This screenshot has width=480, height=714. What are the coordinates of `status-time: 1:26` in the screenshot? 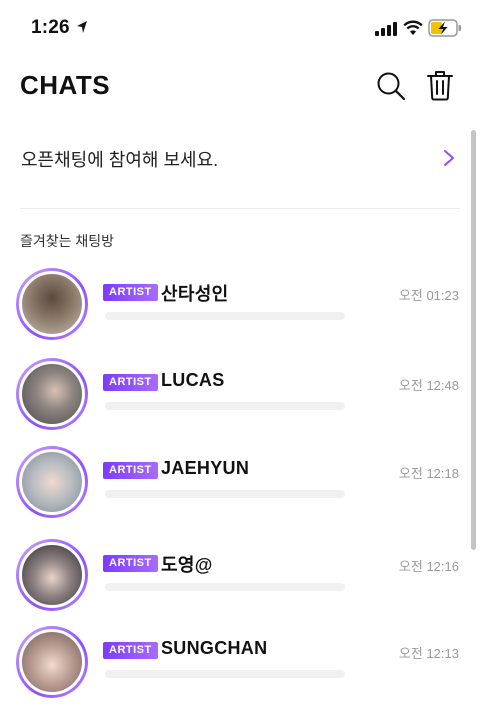 It's located at (50, 27).